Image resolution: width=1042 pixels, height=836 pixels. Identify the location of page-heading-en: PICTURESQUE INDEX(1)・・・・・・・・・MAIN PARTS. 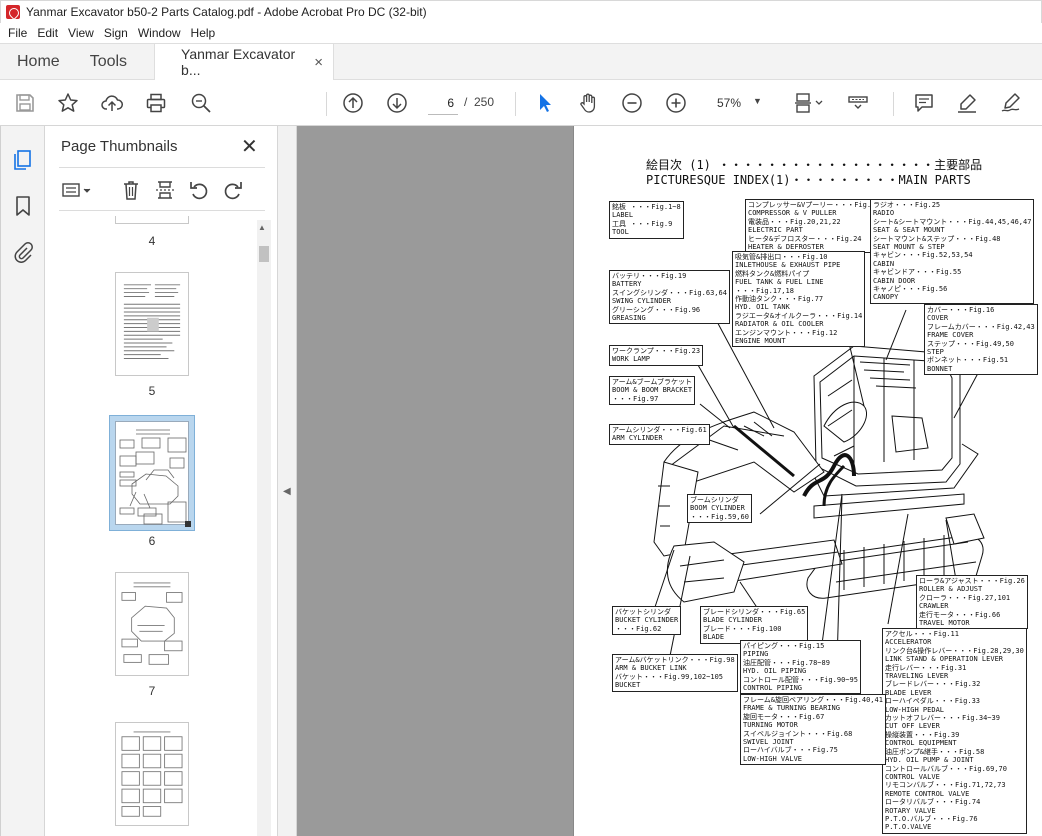
(808, 180).